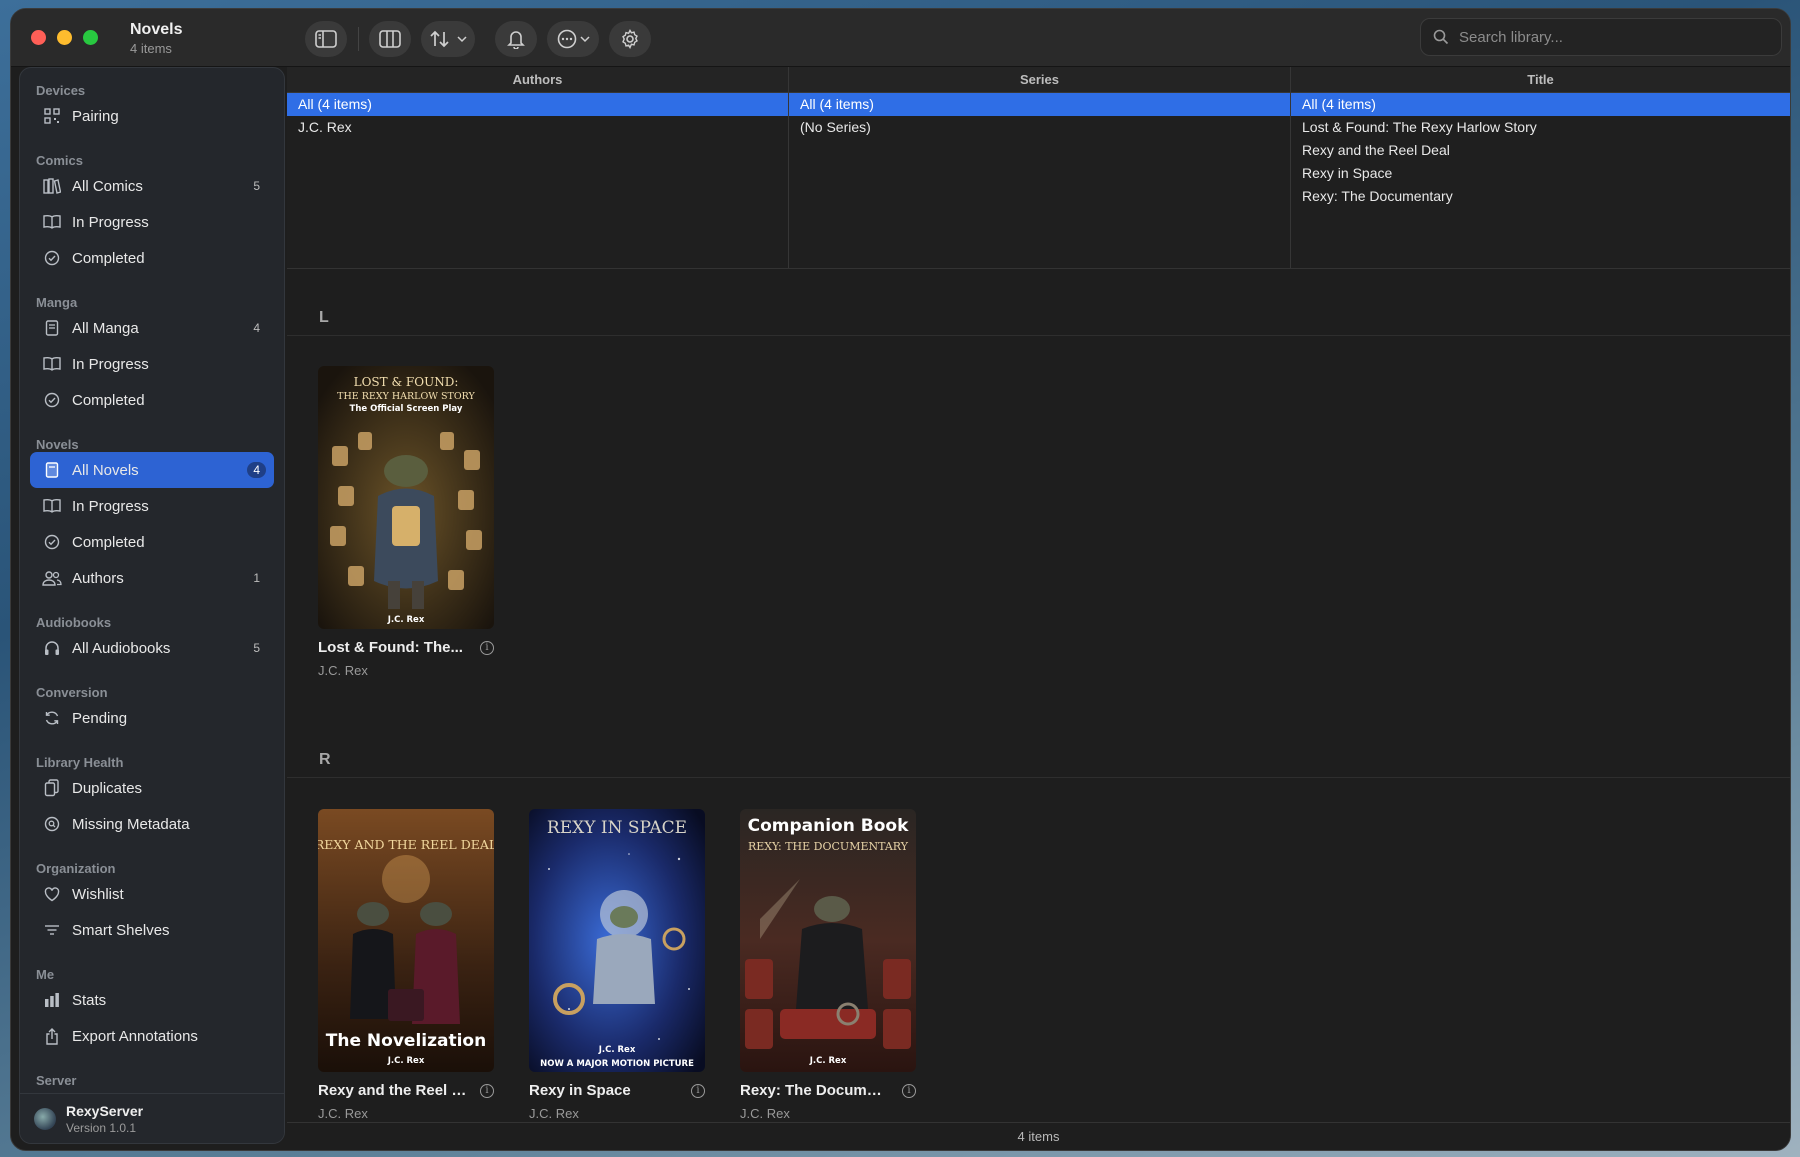  I want to click on count-badge: 5, so click(256, 186).